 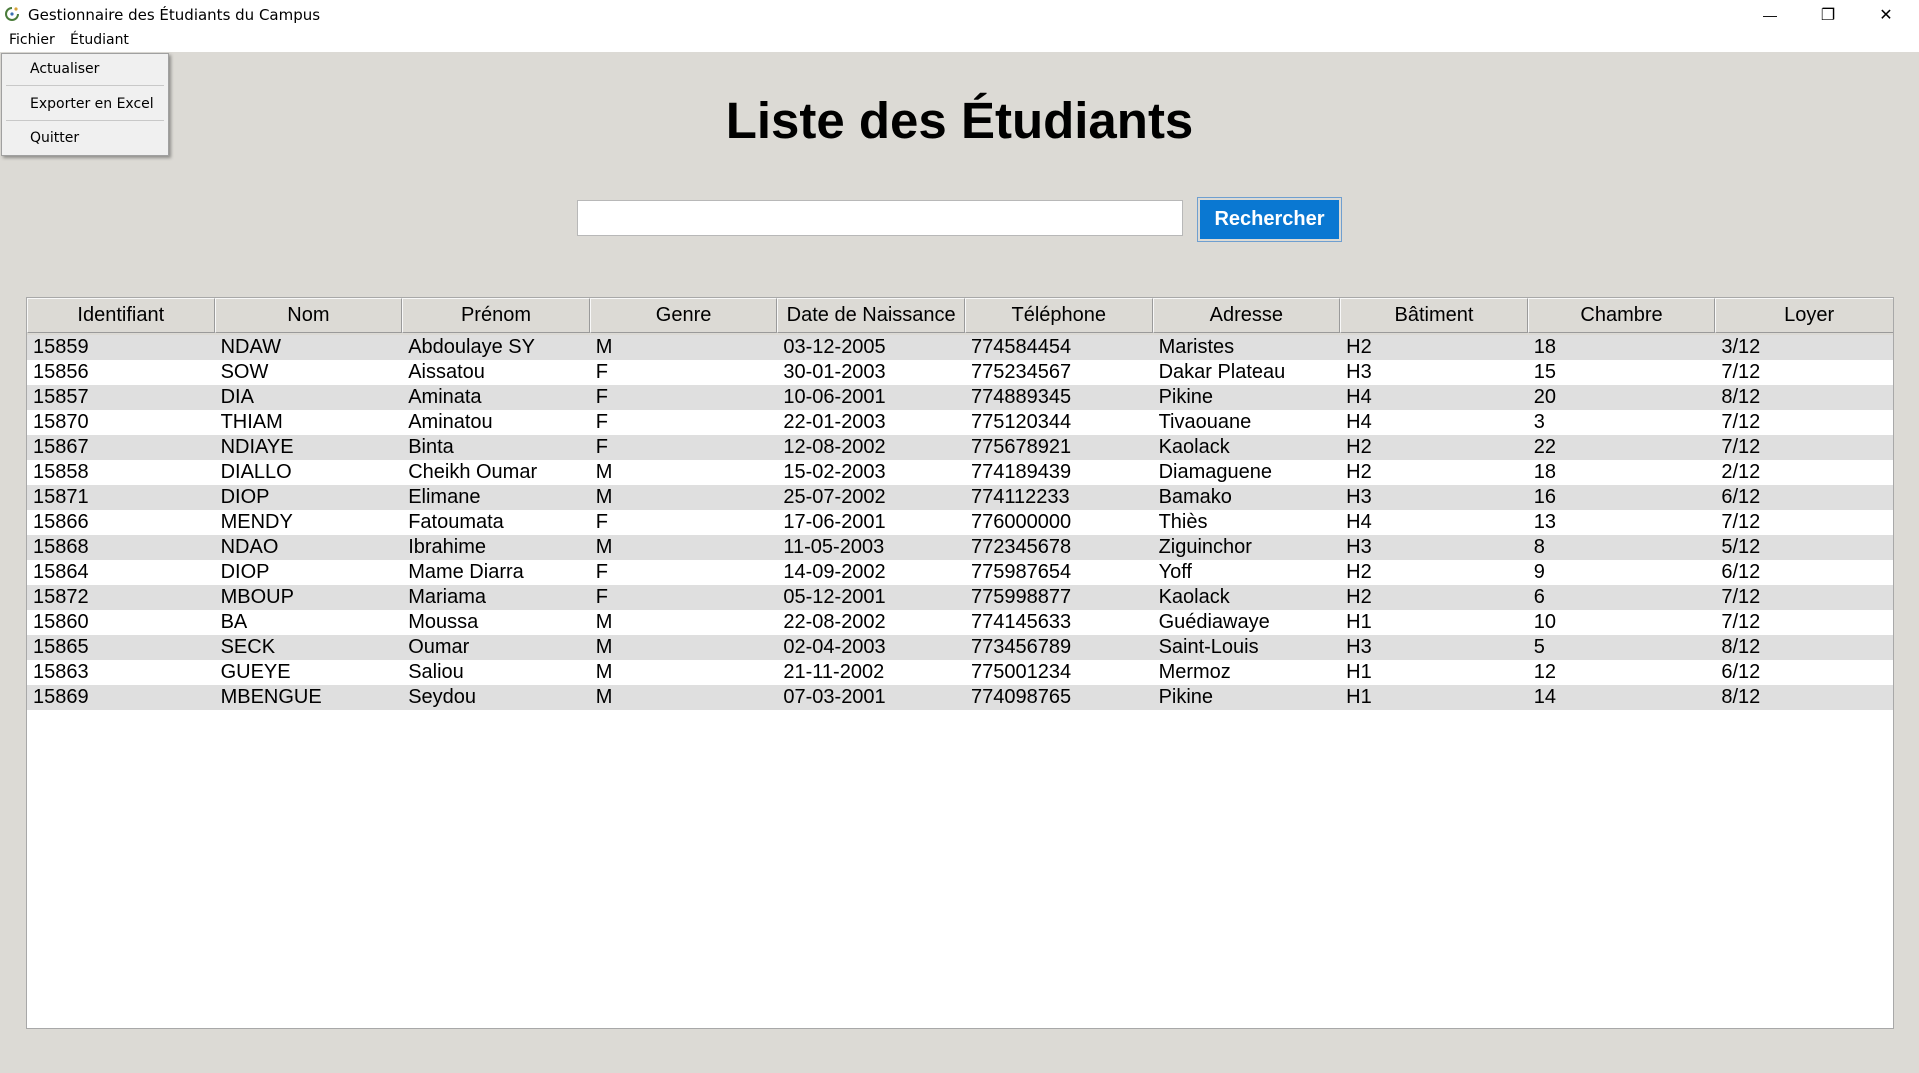 I want to click on column-header: Identifiant, so click(x=121, y=315).